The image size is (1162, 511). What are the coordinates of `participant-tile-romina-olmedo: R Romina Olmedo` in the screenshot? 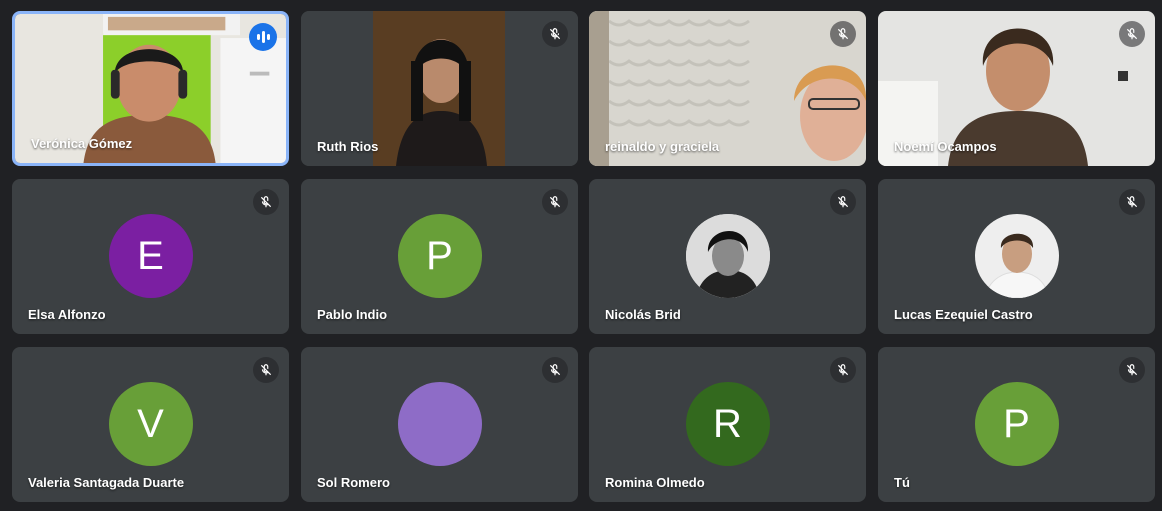 It's located at (727, 424).